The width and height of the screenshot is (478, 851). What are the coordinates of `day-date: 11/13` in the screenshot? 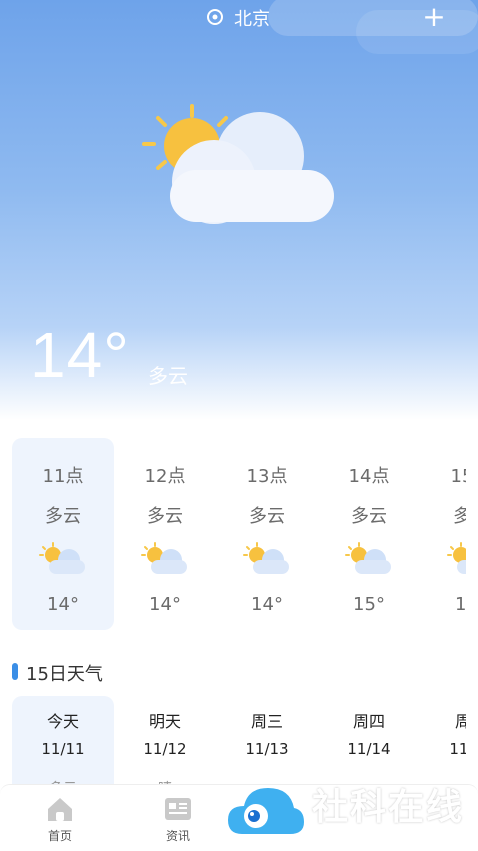 It's located at (267, 749).